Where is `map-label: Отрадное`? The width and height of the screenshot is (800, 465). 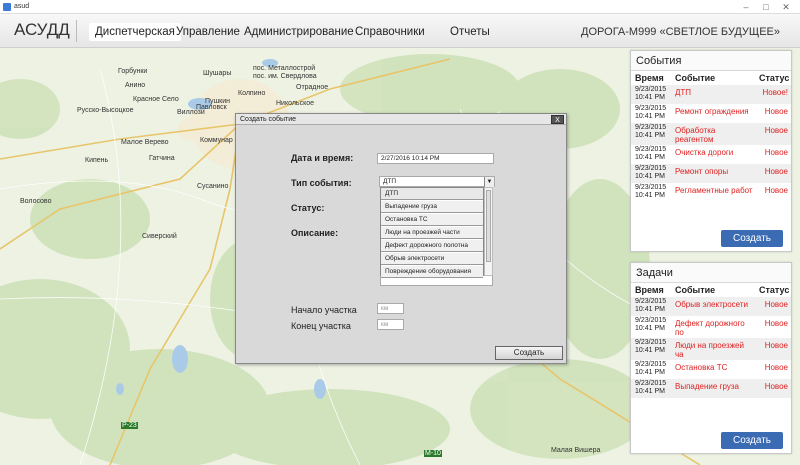
map-label: Отрадное is located at coordinates (312, 87).